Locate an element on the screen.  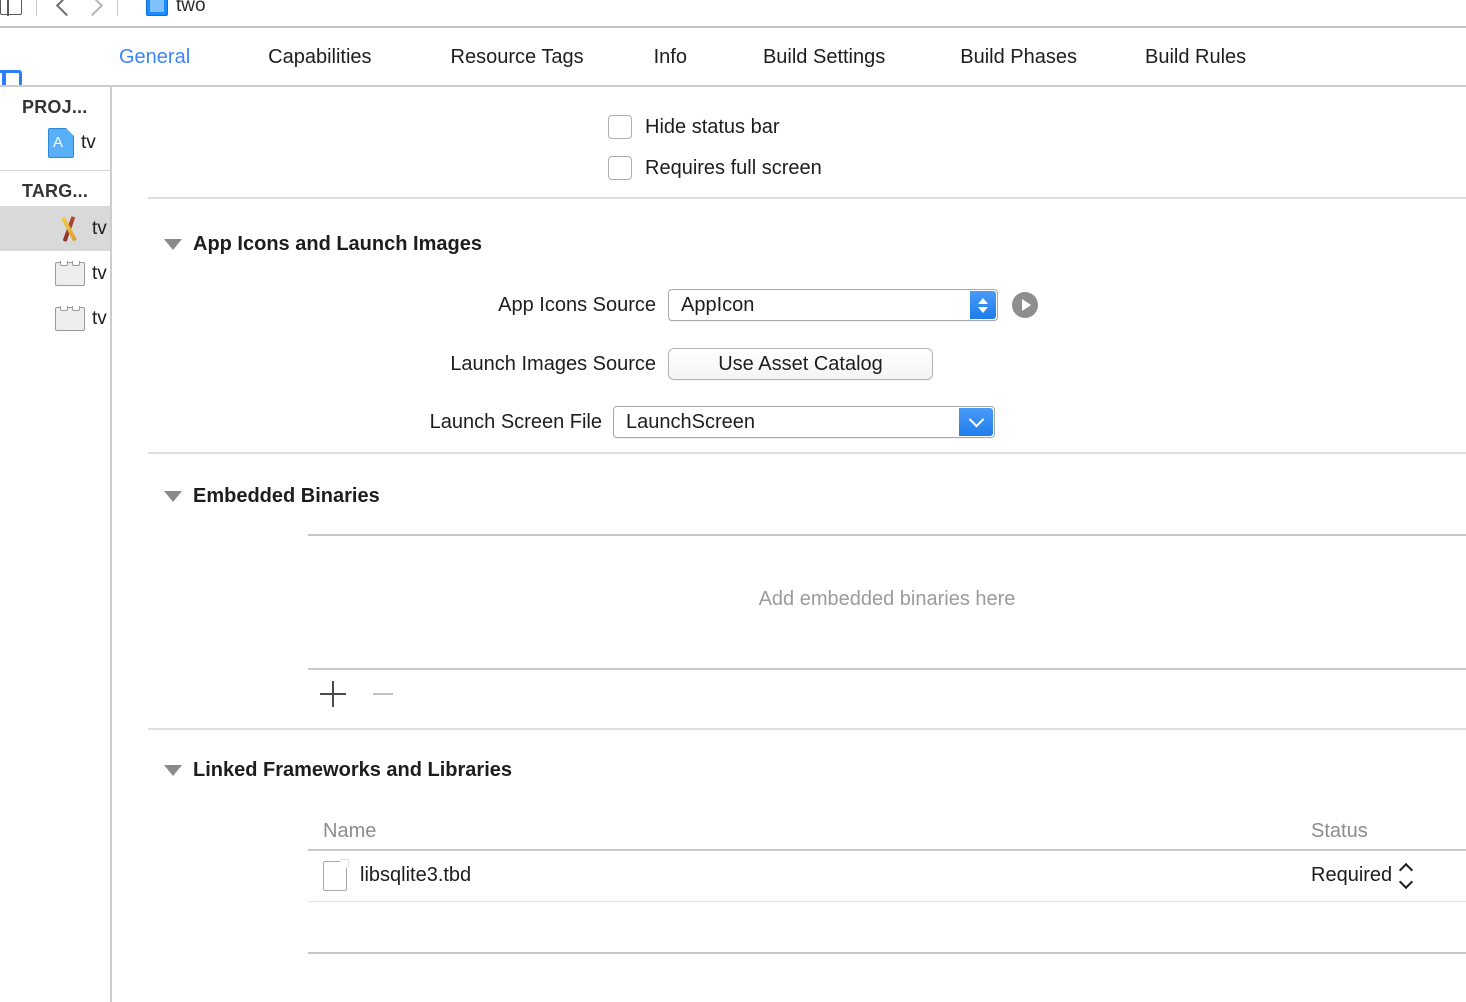
launch-screen-file-combo: LaunchScreen is located at coordinates (804, 422).